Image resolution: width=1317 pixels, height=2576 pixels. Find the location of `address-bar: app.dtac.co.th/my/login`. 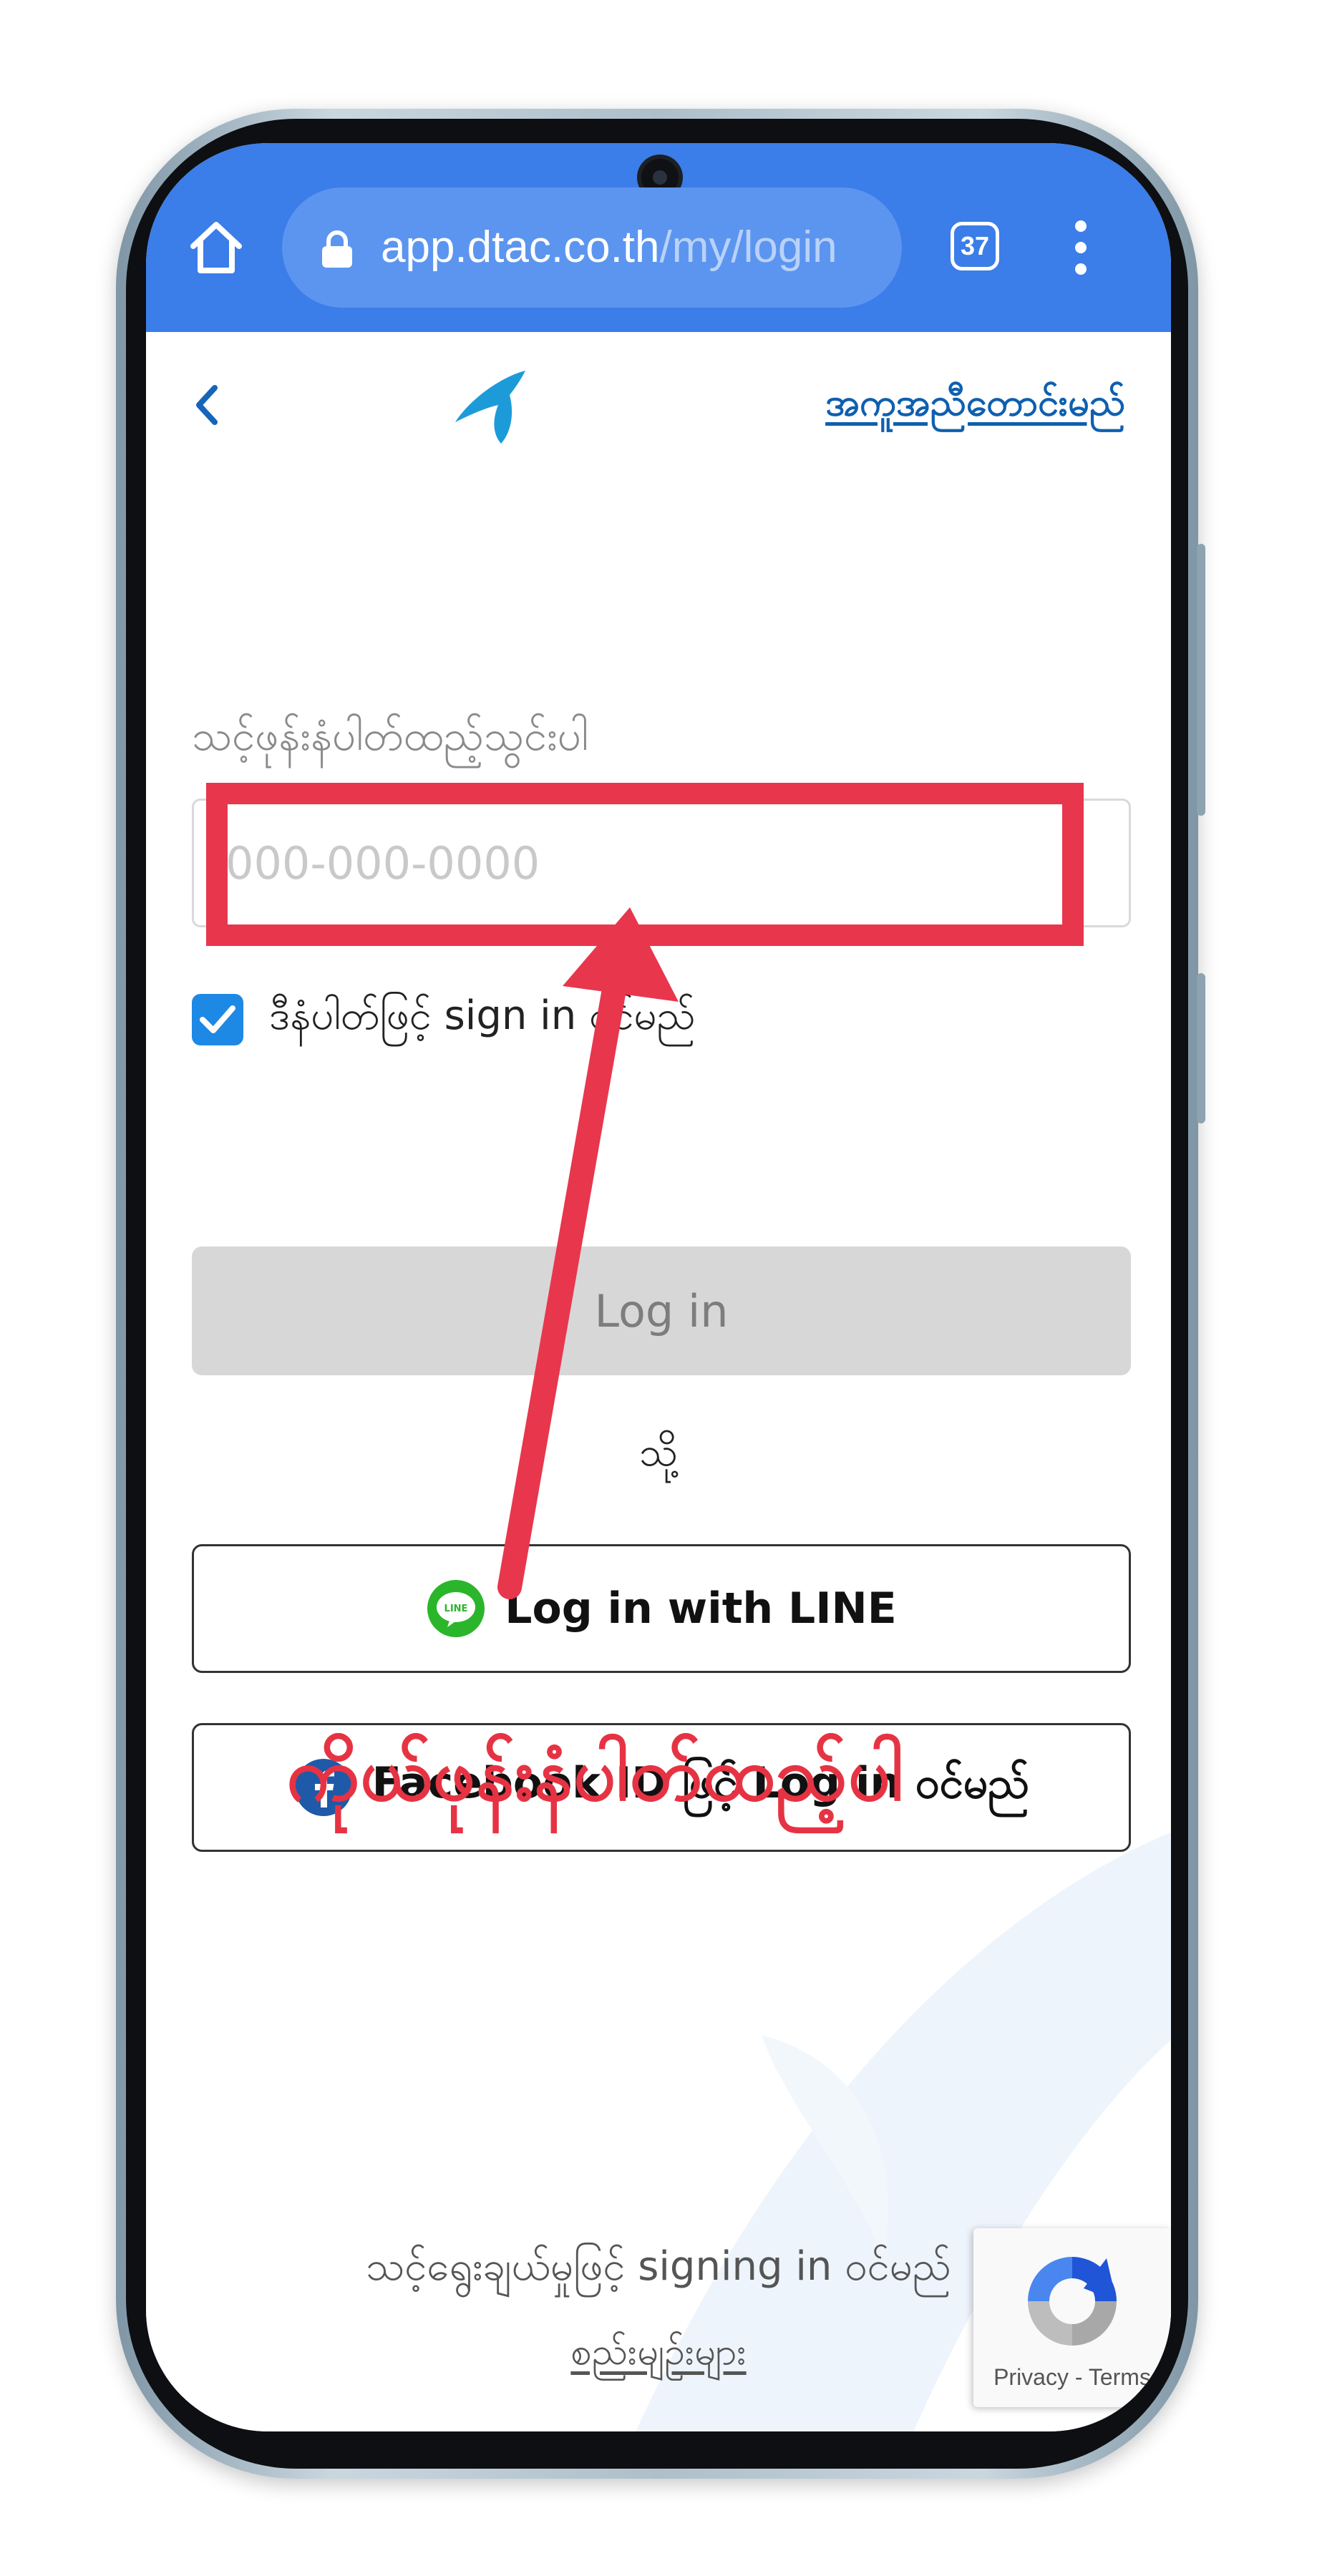

address-bar: app.dtac.co.th/my/login is located at coordinates (592, 247).